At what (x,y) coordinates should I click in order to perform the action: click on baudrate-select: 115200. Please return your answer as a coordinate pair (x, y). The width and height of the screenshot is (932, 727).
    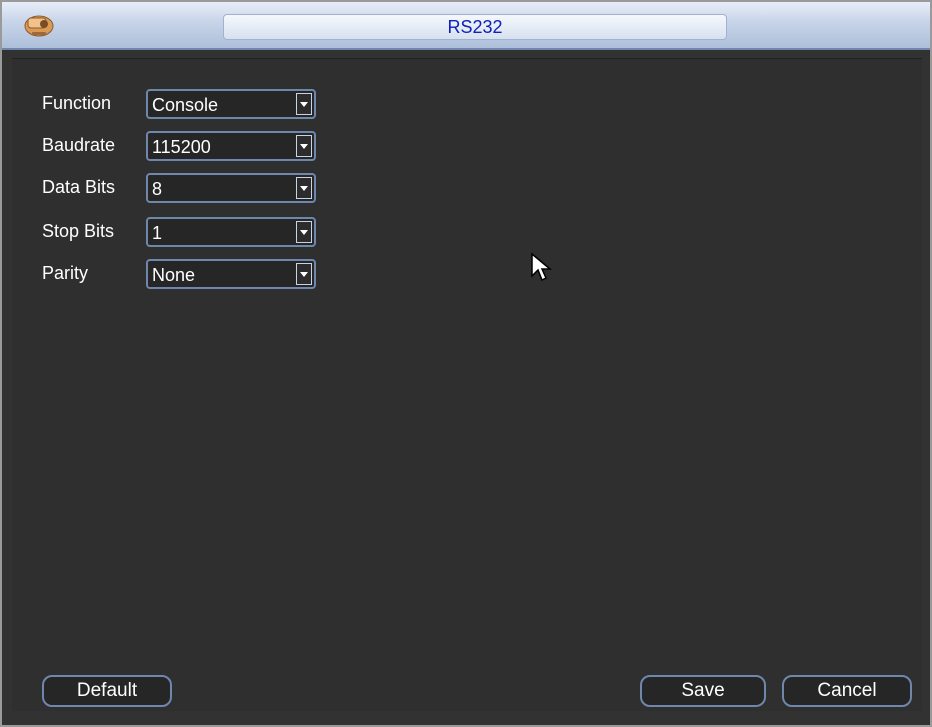
    Looking at the image, I should click on (231, 146).